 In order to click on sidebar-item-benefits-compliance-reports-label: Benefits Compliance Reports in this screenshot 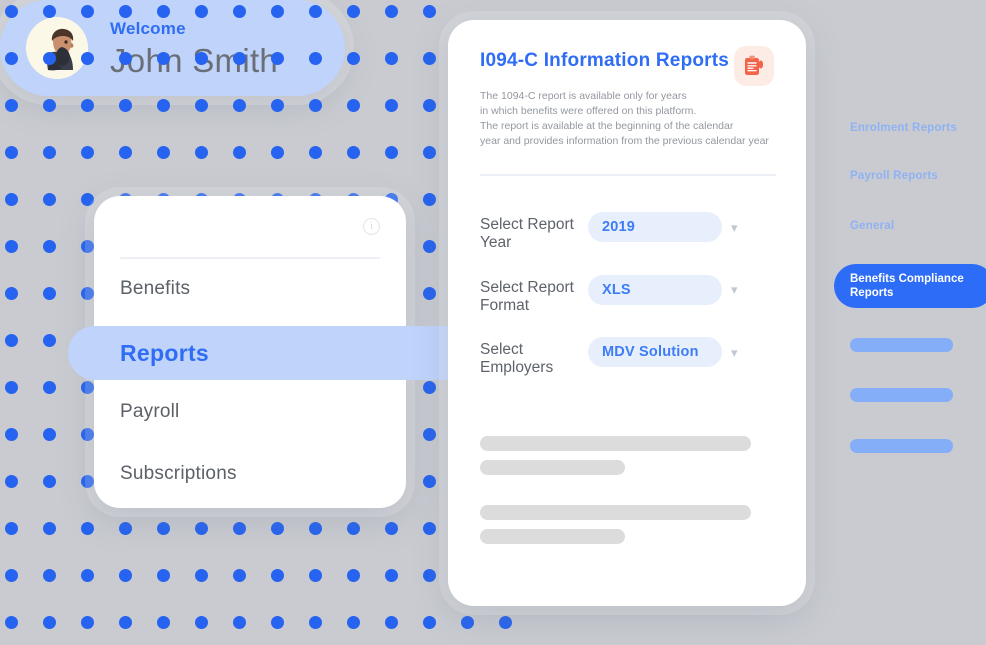, I will do `click(907, 285)`.